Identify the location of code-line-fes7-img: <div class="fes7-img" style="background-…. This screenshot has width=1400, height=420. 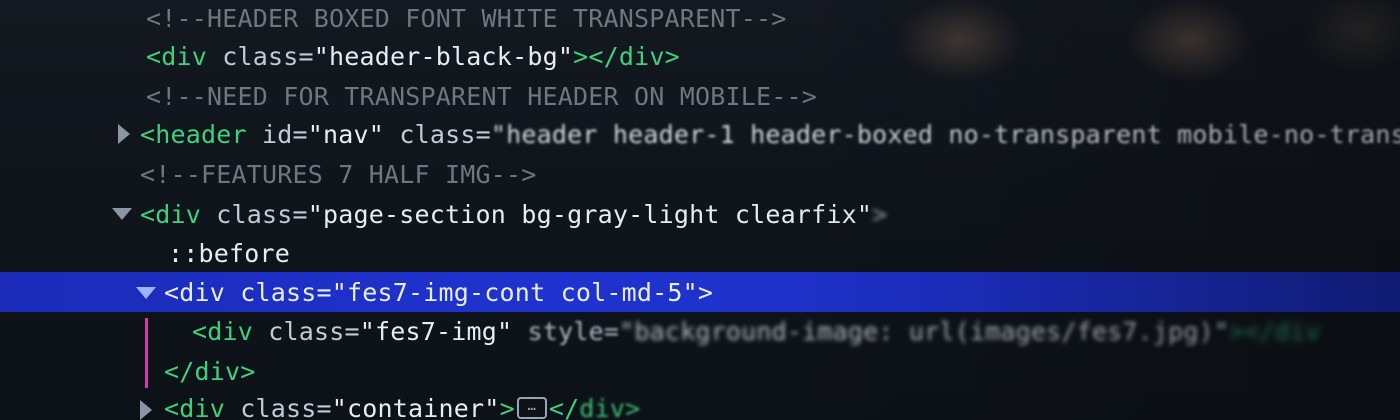
(756, 332).